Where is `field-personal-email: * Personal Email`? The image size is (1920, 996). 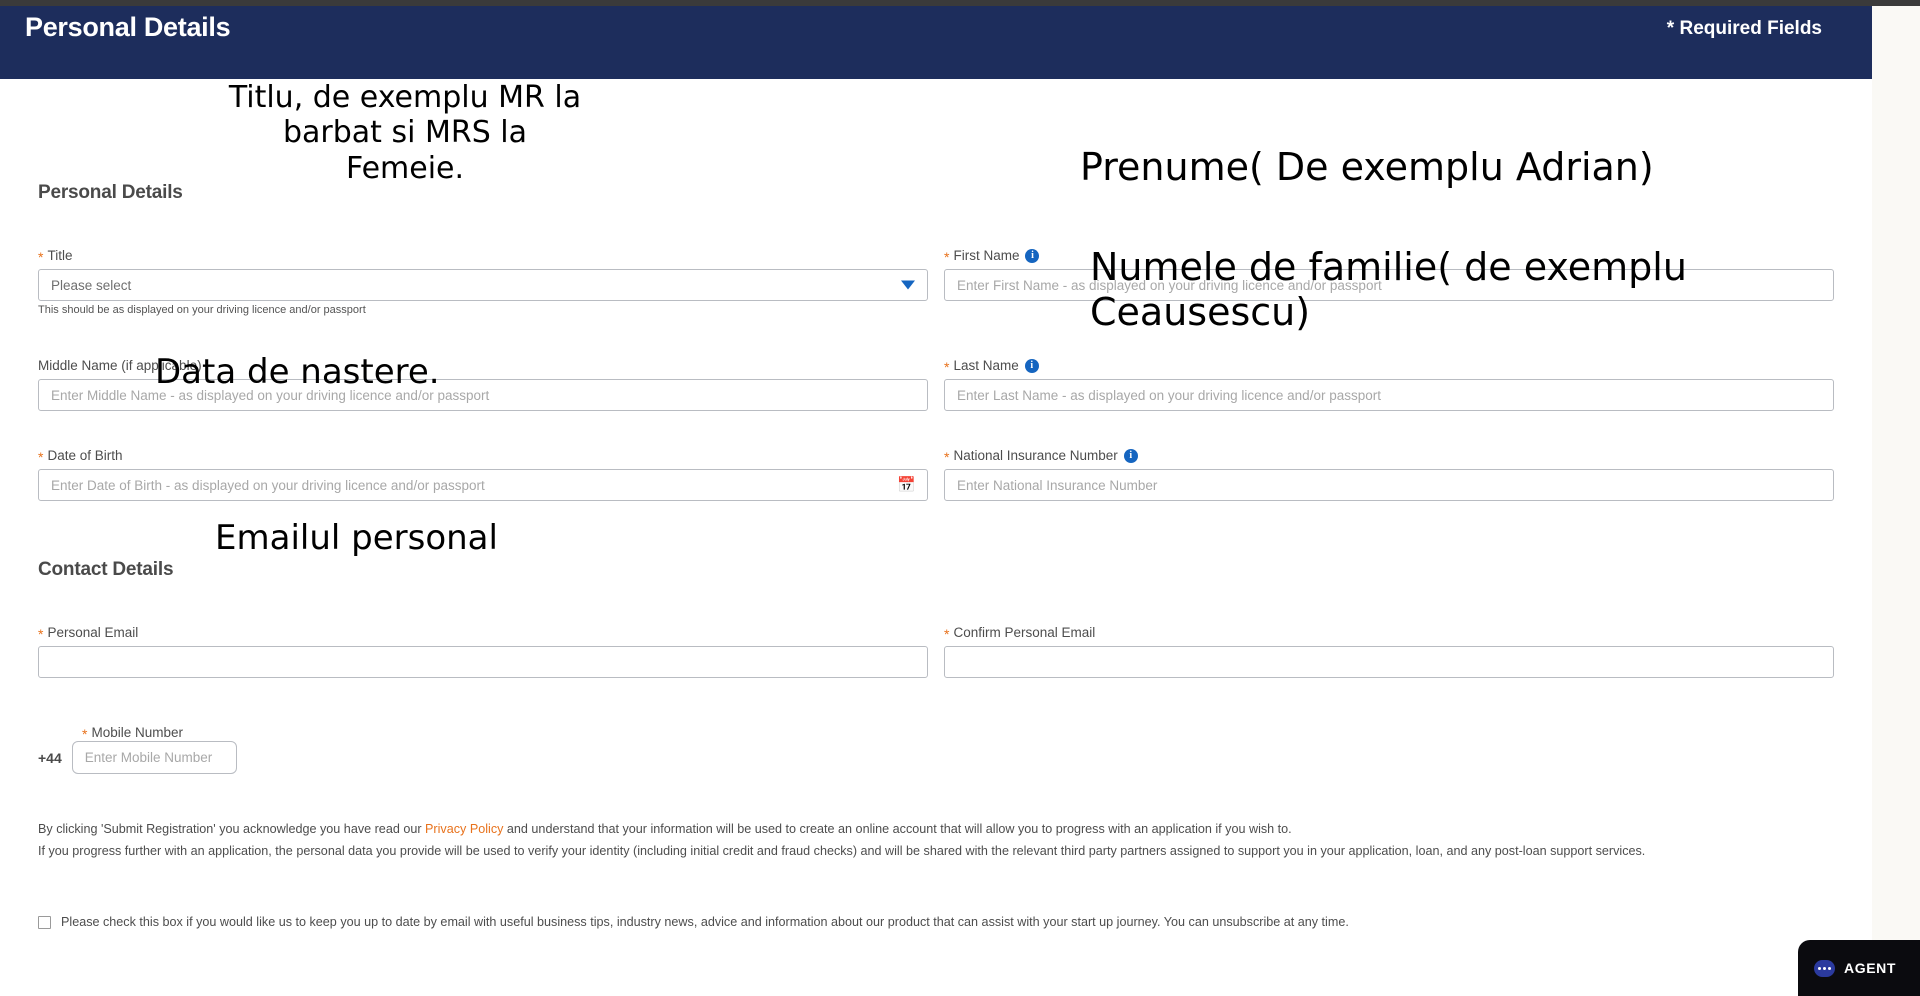 field-personal-email: * Personal Email is located at coordinates (483, 651).